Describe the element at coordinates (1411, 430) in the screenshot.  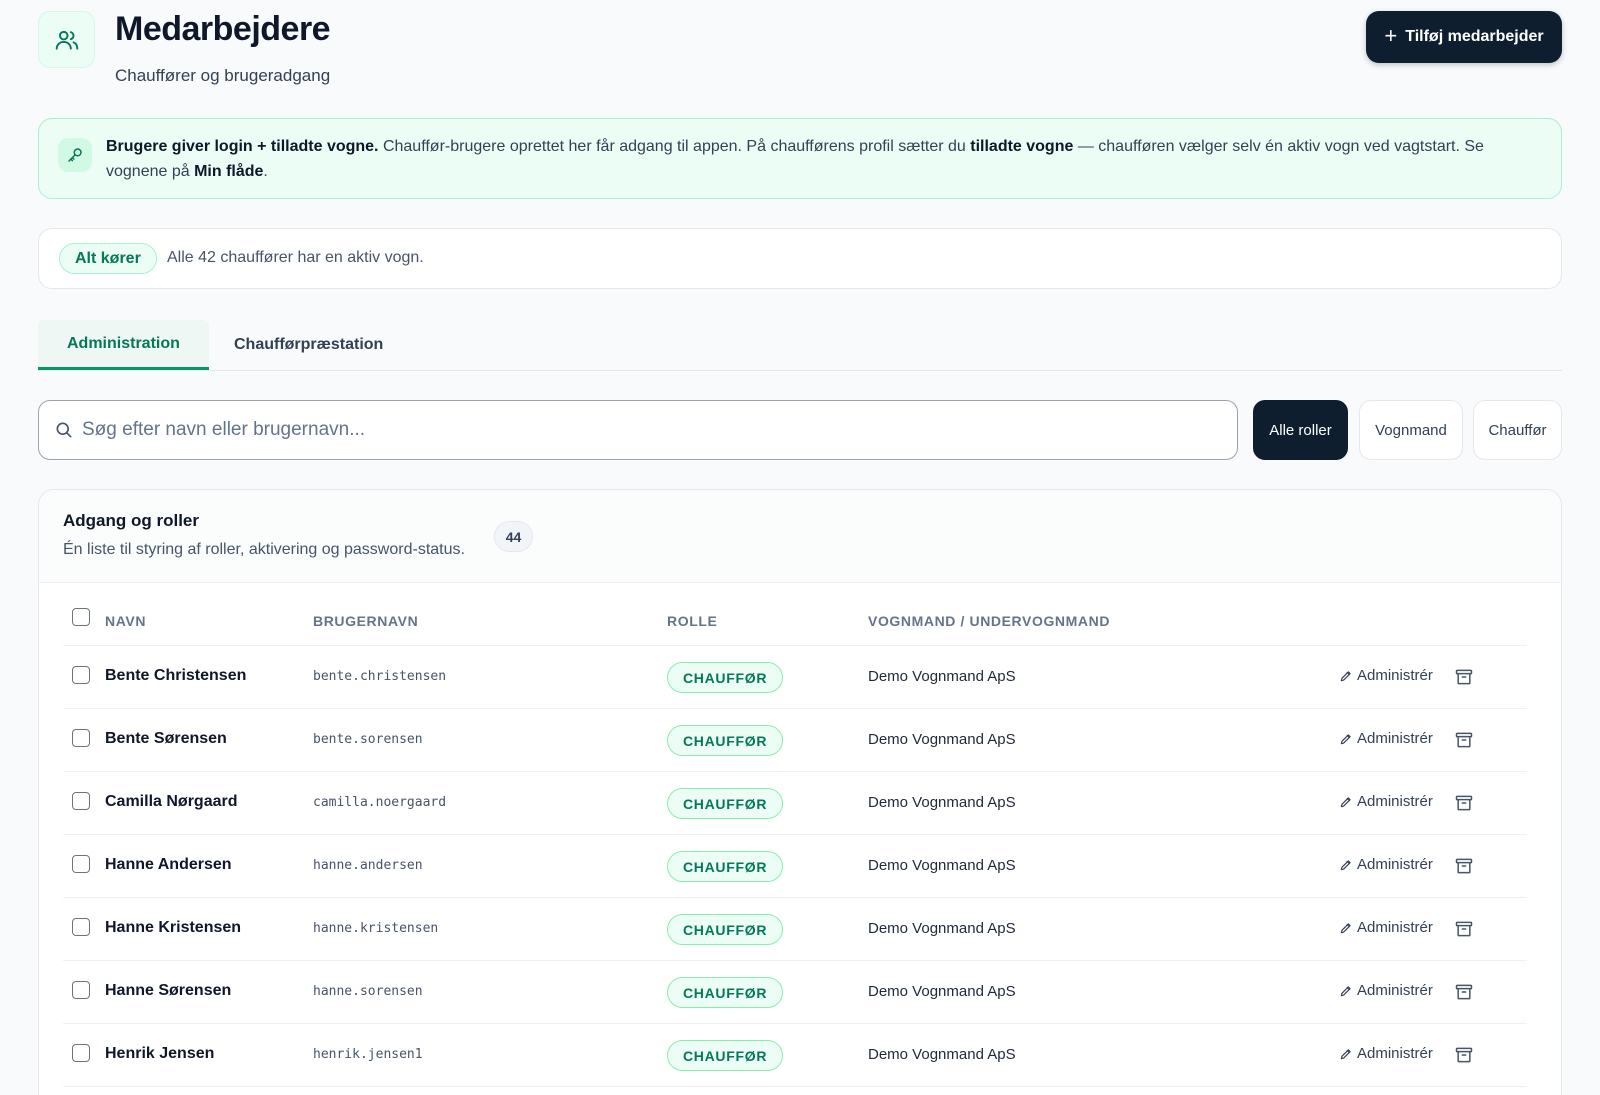
I see `filter-haulier-button: Vognmand` at that location.